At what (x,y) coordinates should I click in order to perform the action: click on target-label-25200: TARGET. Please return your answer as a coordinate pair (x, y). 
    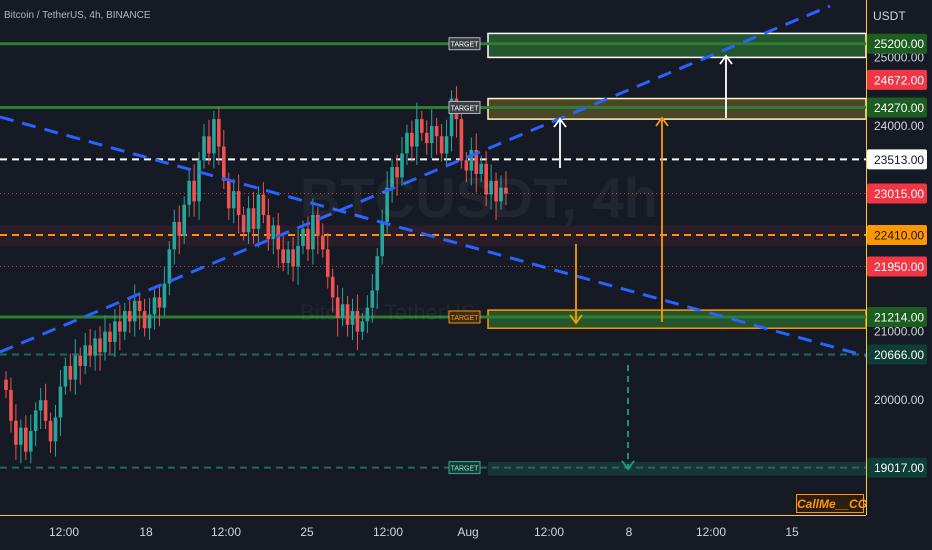
    Looking at the image, I should click on (465, 45).